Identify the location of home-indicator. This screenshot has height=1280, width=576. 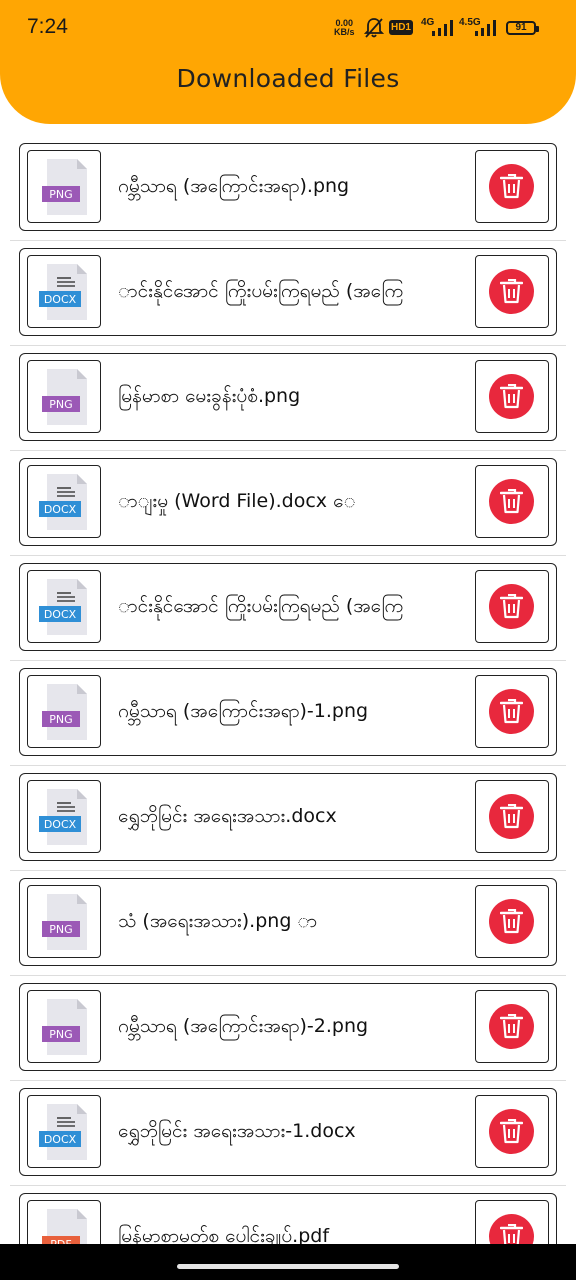
(288, 1266).